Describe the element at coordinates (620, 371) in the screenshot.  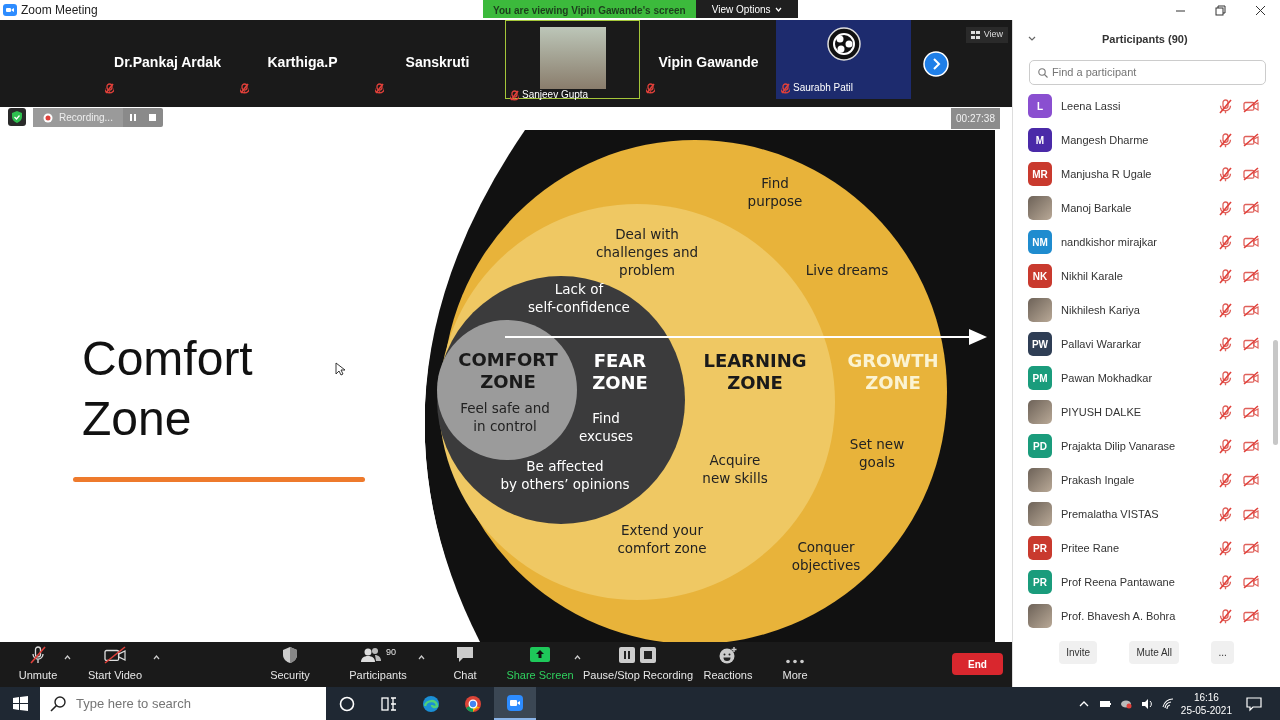
I see `zone-label: FEAR ZONE` at that location.